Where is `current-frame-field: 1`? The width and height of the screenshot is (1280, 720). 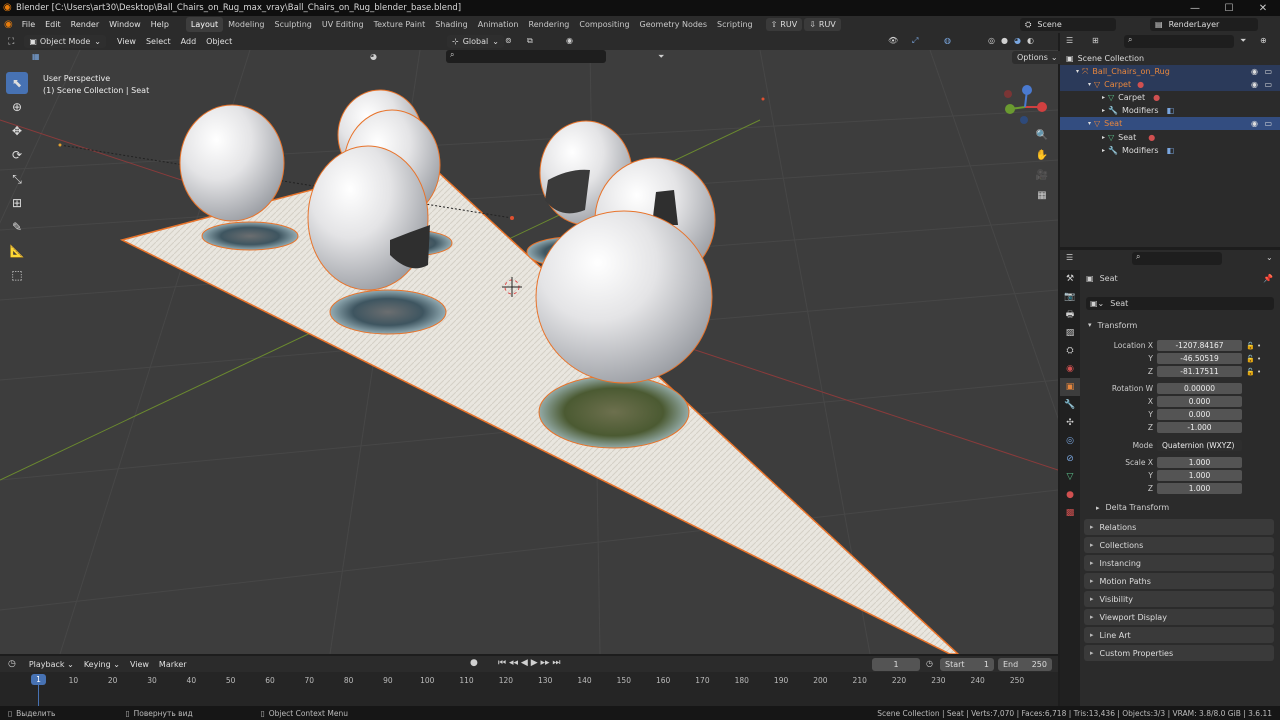 current-frame-field: 1 is located at coordinates (896, 664).